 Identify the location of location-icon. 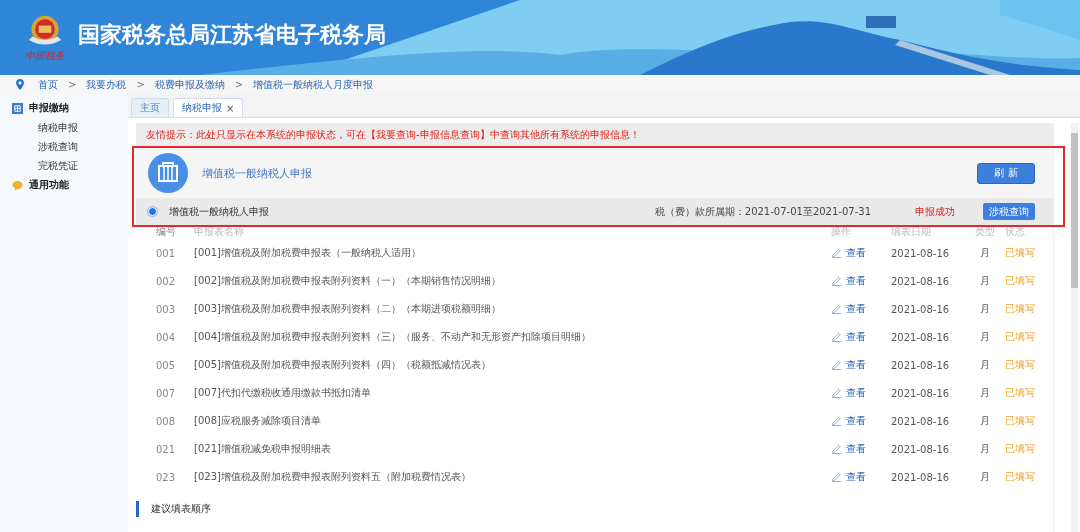
(20, 84).